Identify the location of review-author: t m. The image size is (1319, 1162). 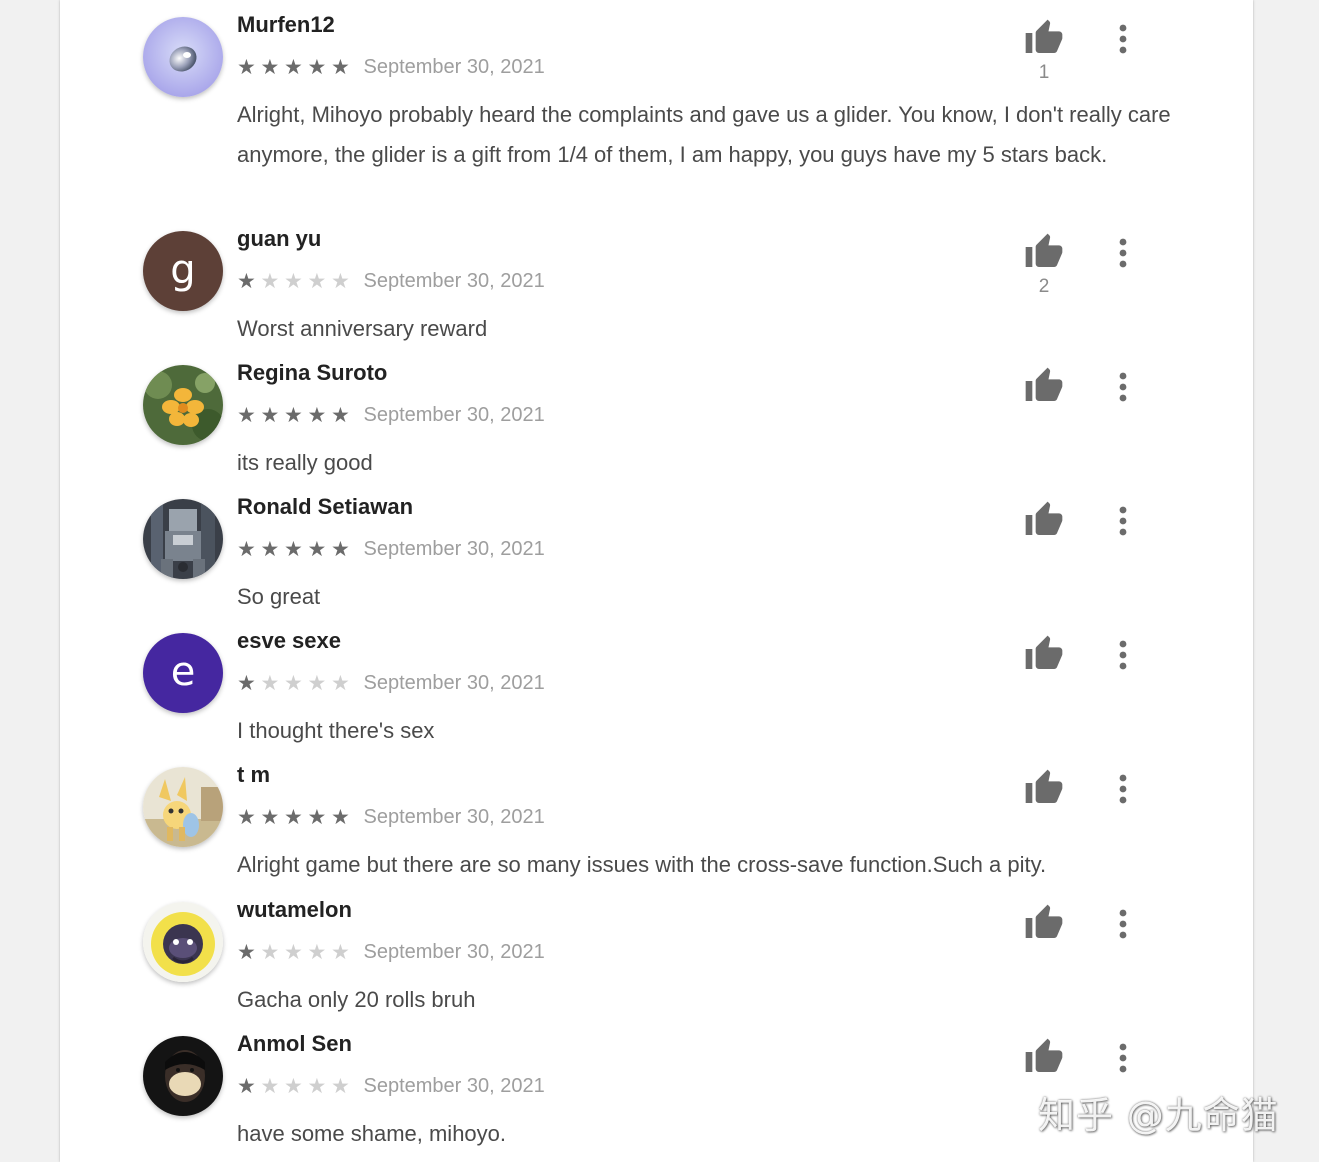
(253, 774).